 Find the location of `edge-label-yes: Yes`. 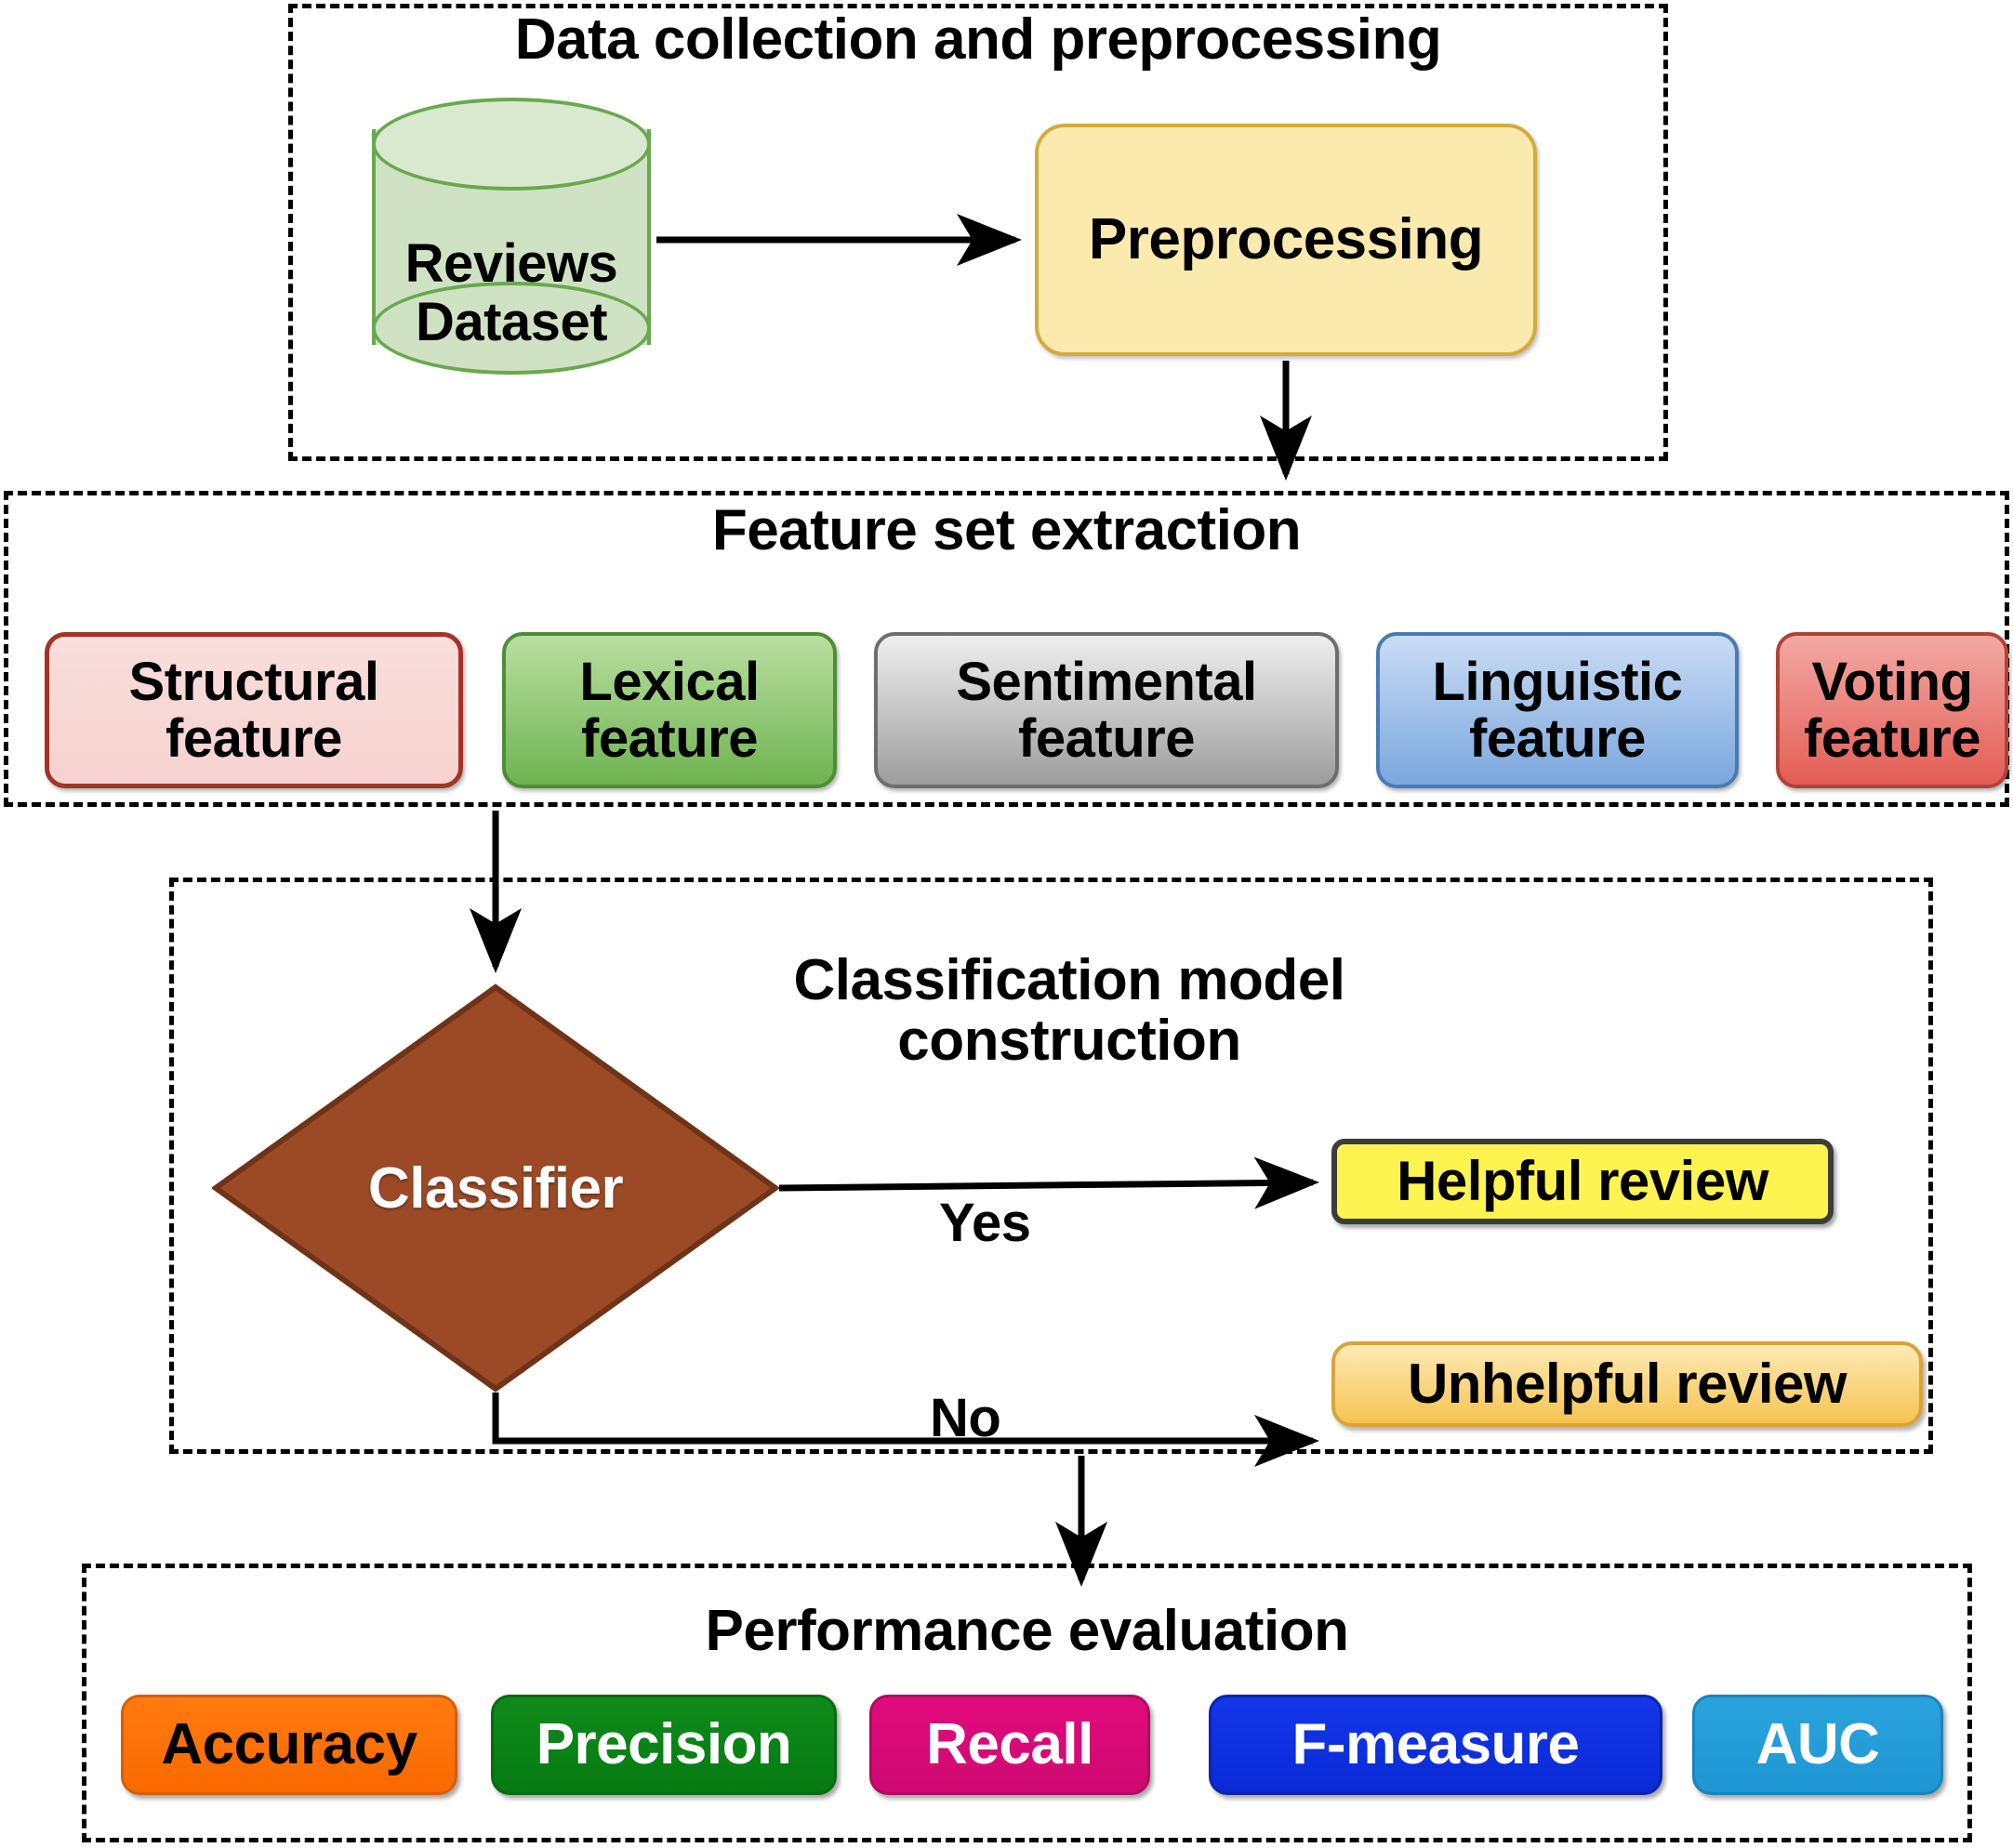

edge-label-yes: Yes is located at coordinates (985, 1223).